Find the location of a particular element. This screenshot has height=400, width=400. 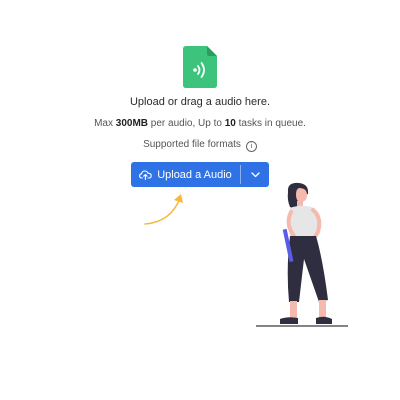

upload-button-group: Upload a Audio is located at coordinates (200, 174).